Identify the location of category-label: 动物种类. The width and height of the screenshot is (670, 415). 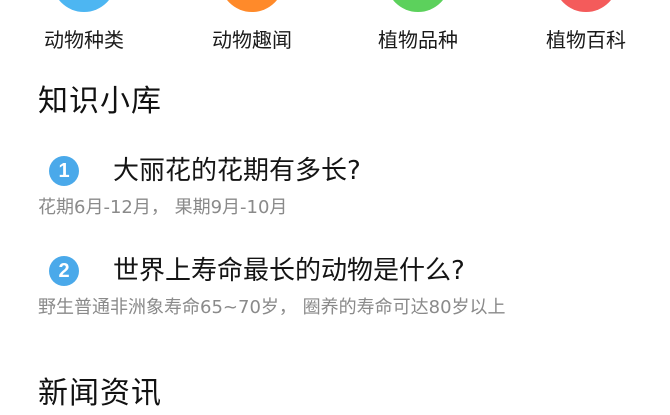
(84, 40).